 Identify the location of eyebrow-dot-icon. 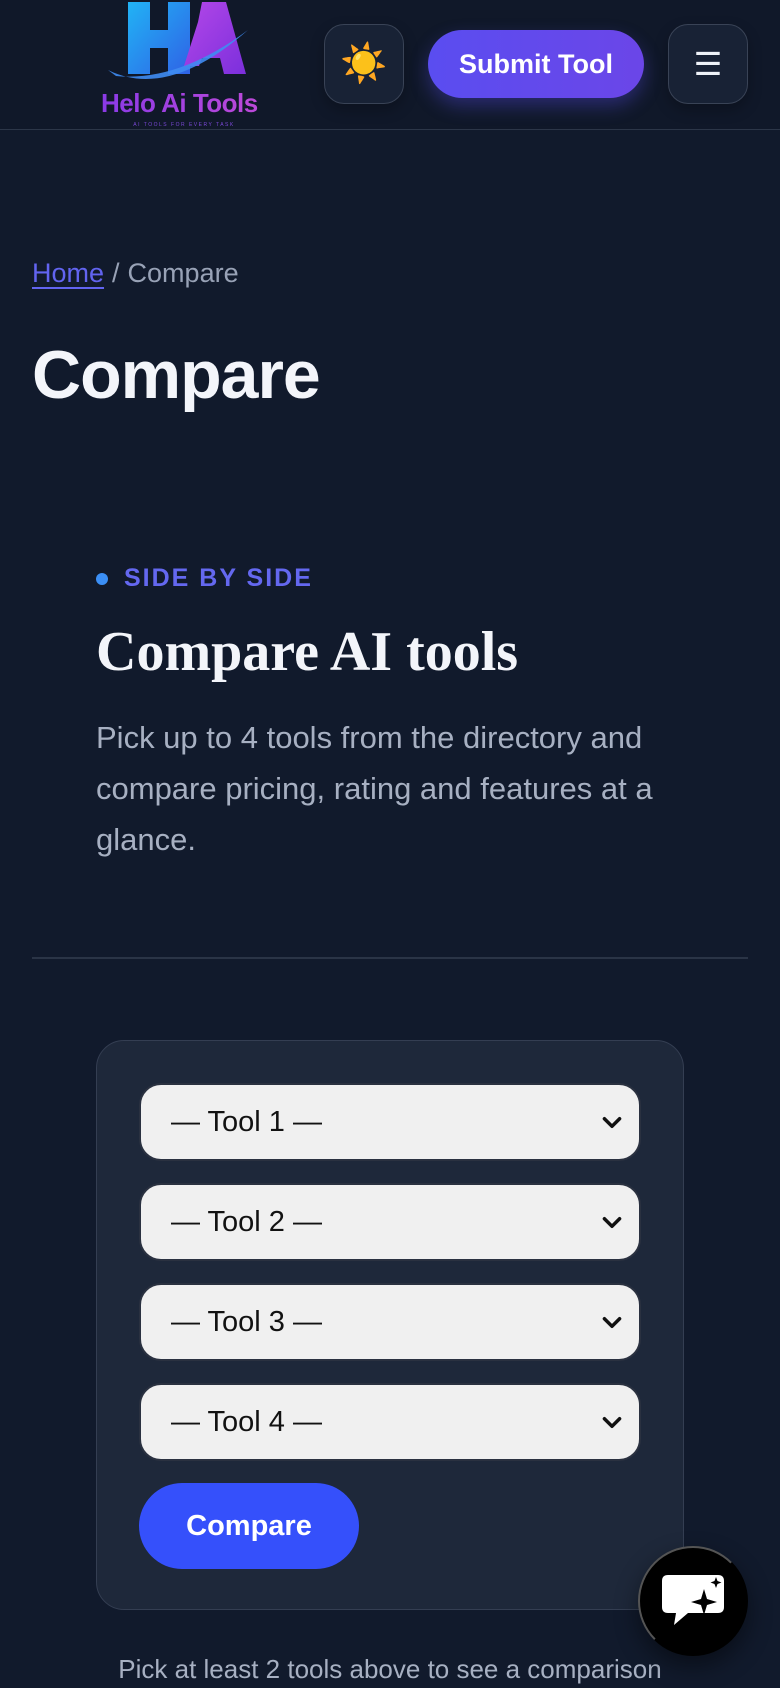
(102, 578).